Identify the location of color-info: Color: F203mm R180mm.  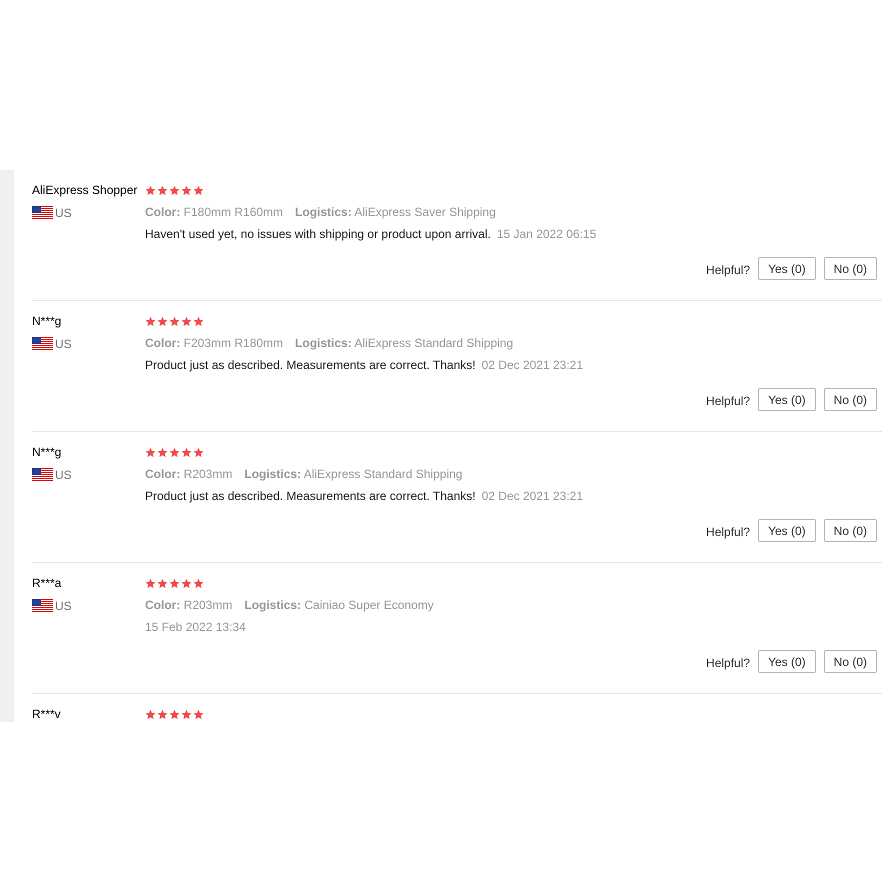
(214, 343).